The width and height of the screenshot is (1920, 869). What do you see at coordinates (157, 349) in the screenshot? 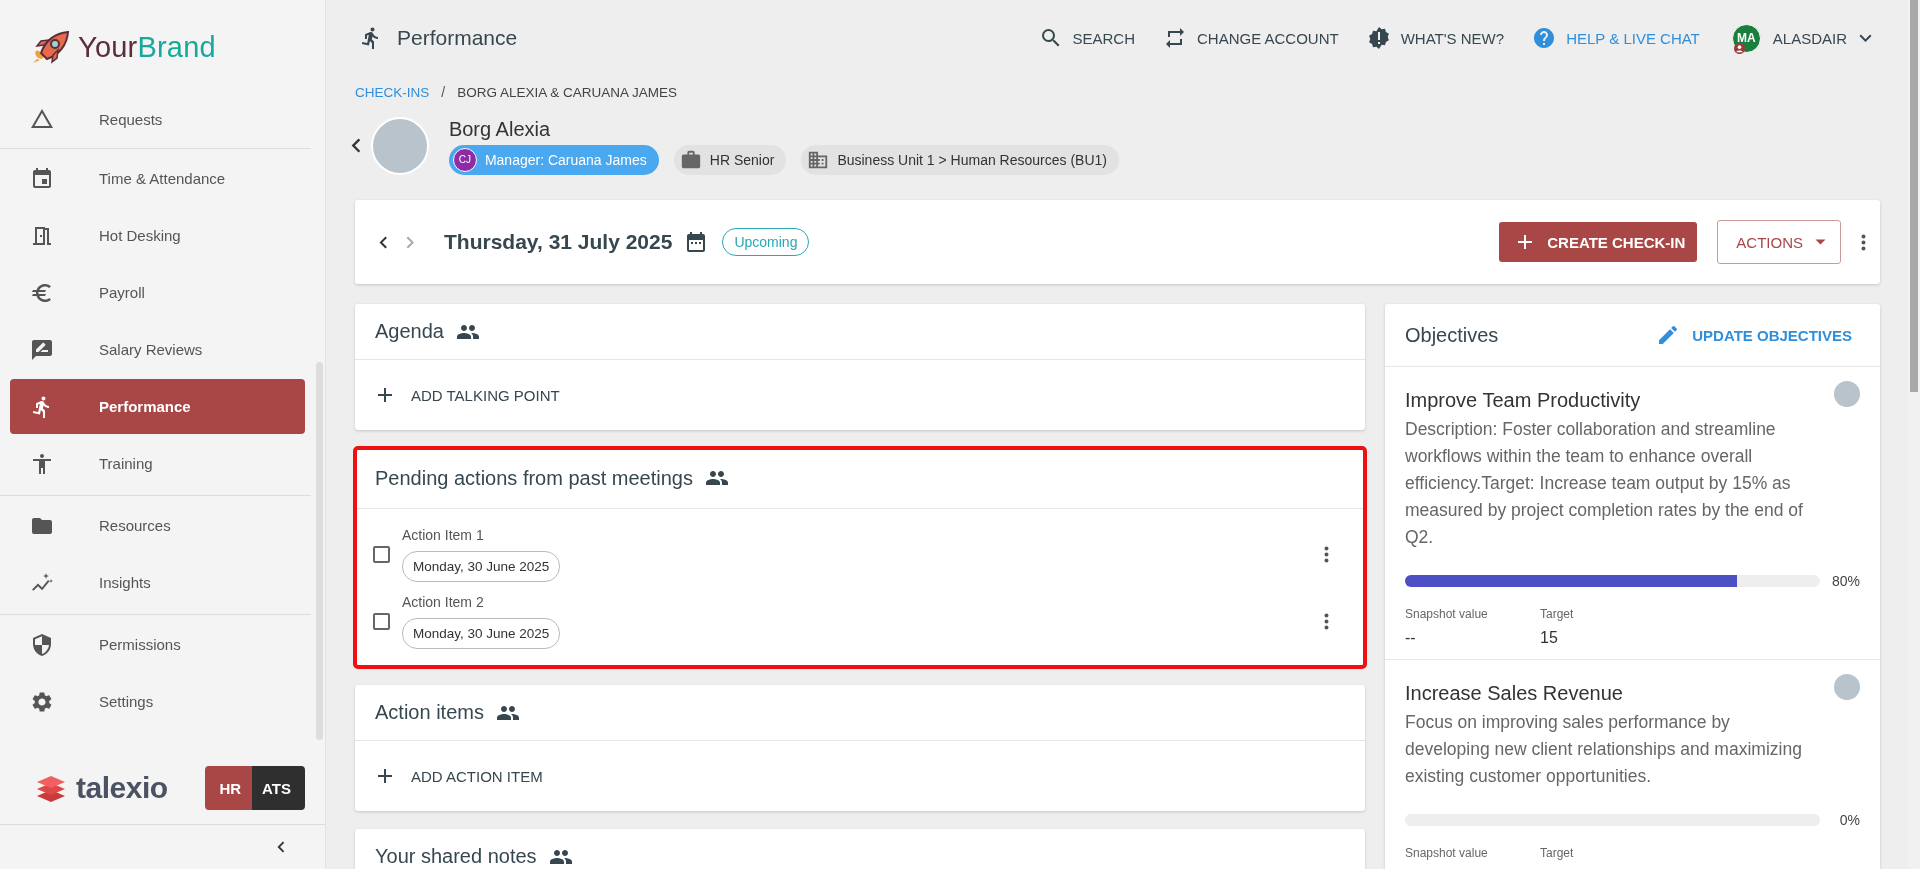
I see `sidebar-item: Salary Reviews` at bounding box center [157, 349].